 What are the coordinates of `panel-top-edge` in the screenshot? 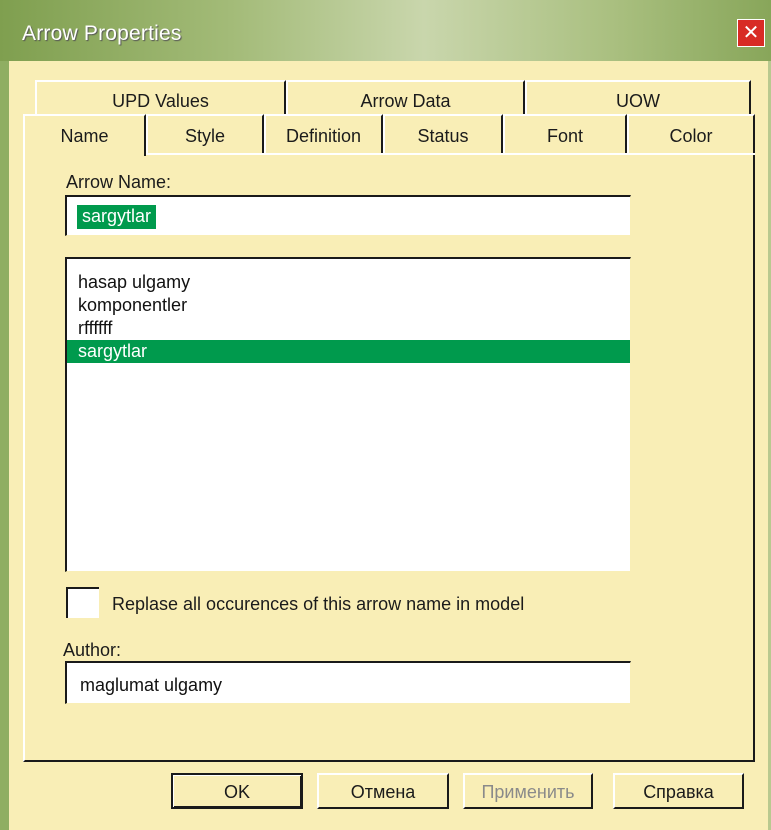 It's located at (450, 154).